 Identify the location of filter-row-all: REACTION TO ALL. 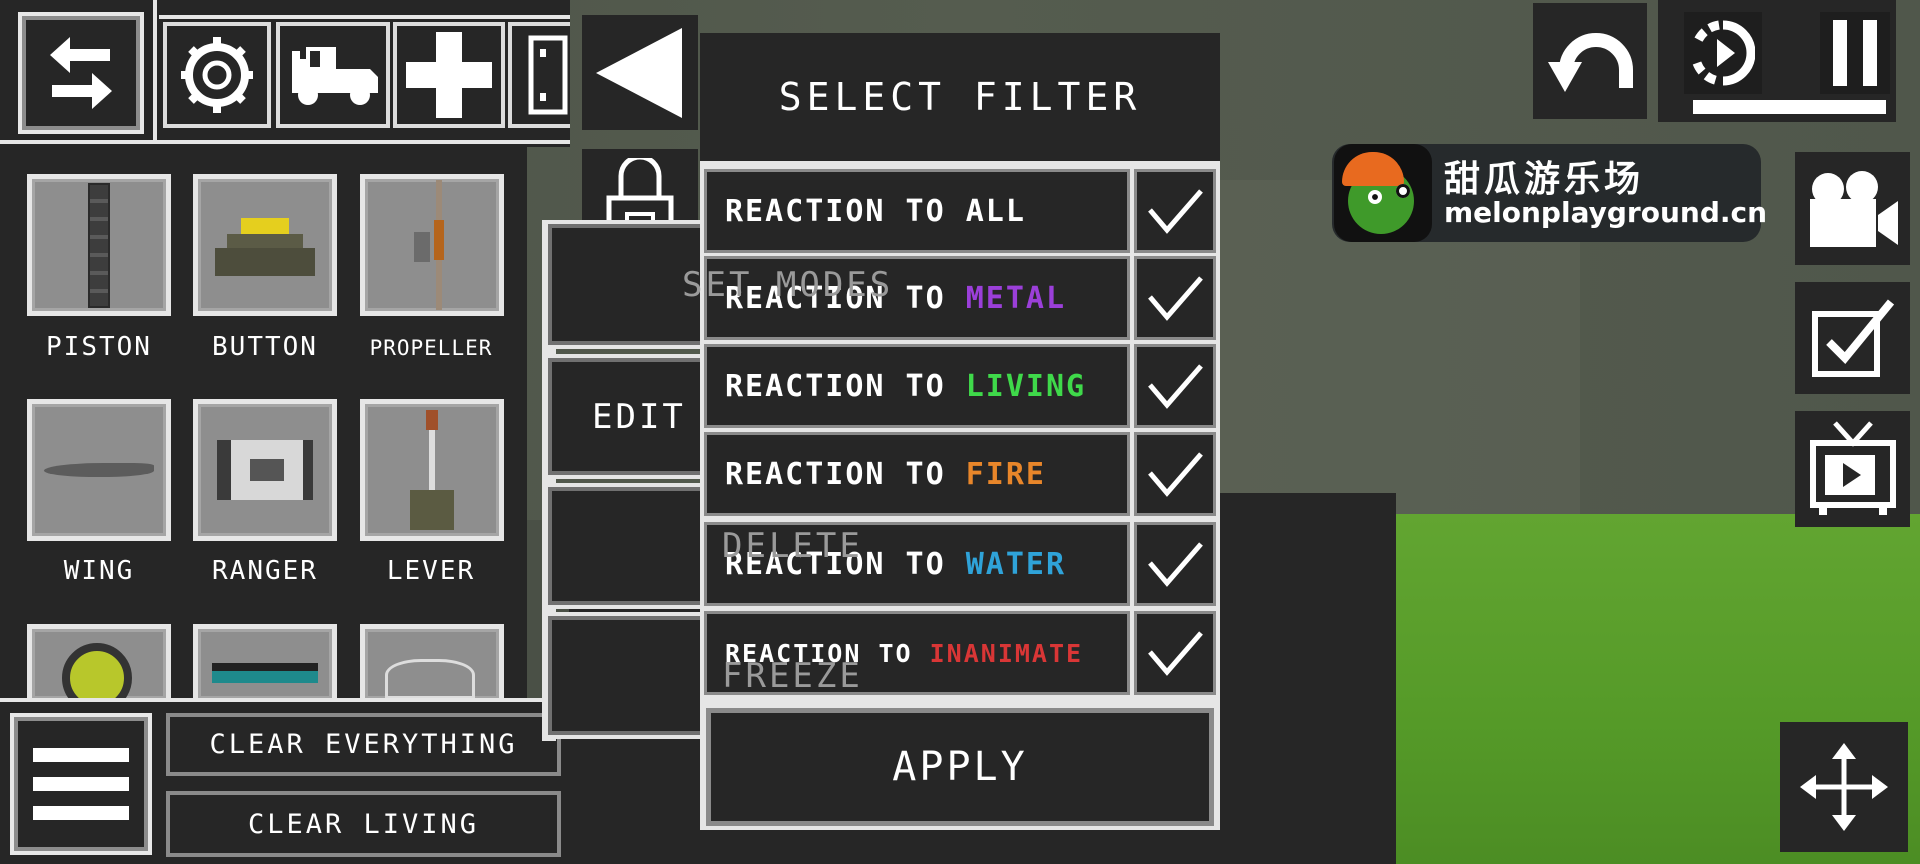
(917, 211).